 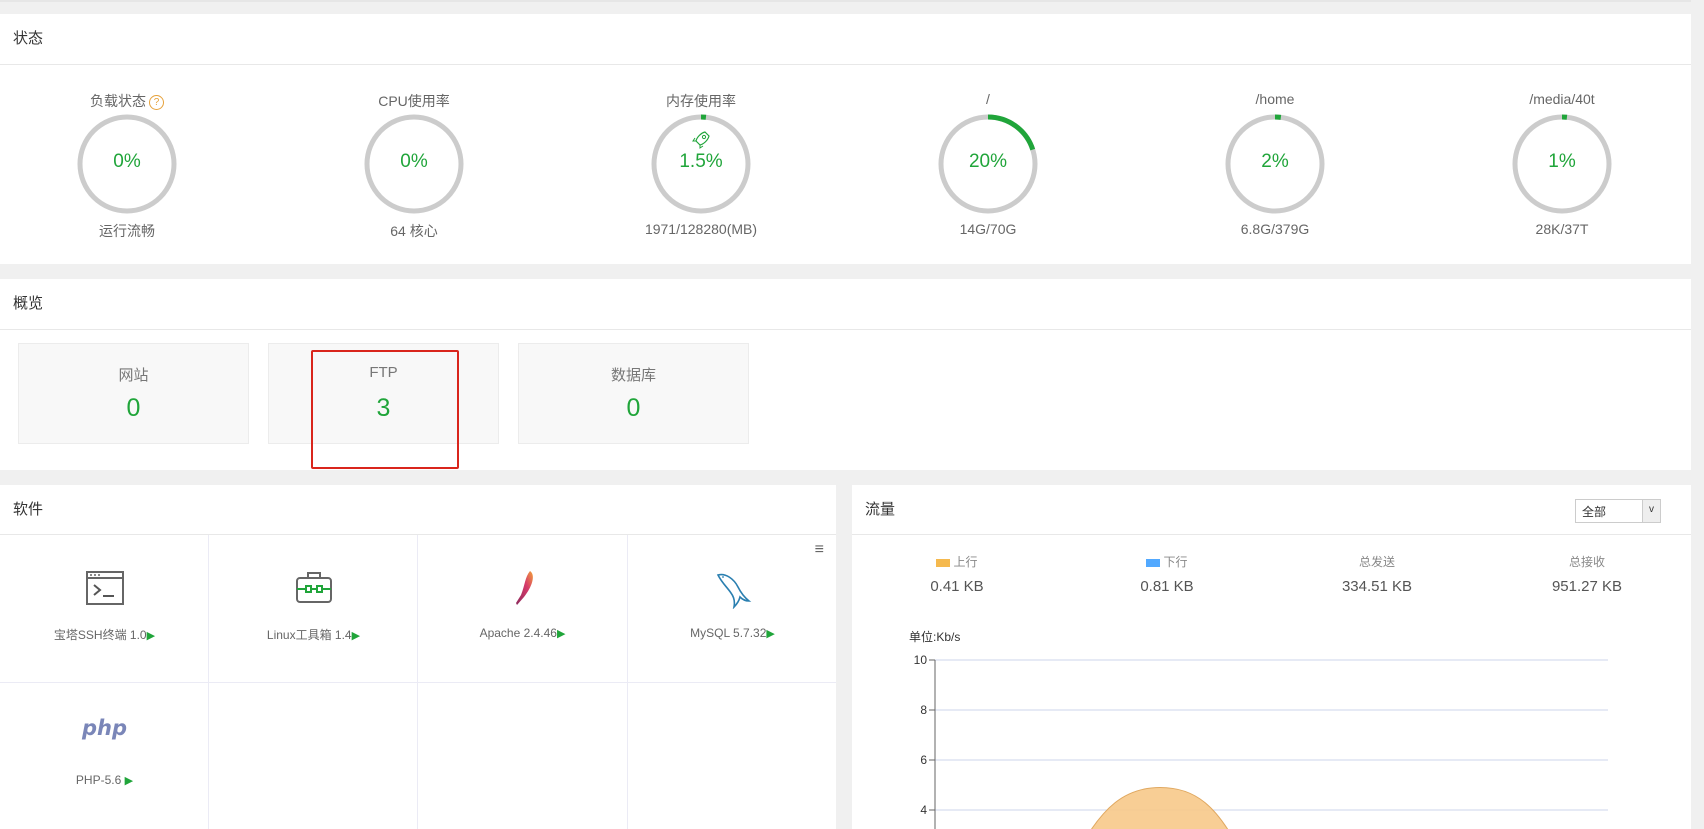 I want to click on software-item-php: php PHP-5.6 ▶, so click(x=104, y=755).